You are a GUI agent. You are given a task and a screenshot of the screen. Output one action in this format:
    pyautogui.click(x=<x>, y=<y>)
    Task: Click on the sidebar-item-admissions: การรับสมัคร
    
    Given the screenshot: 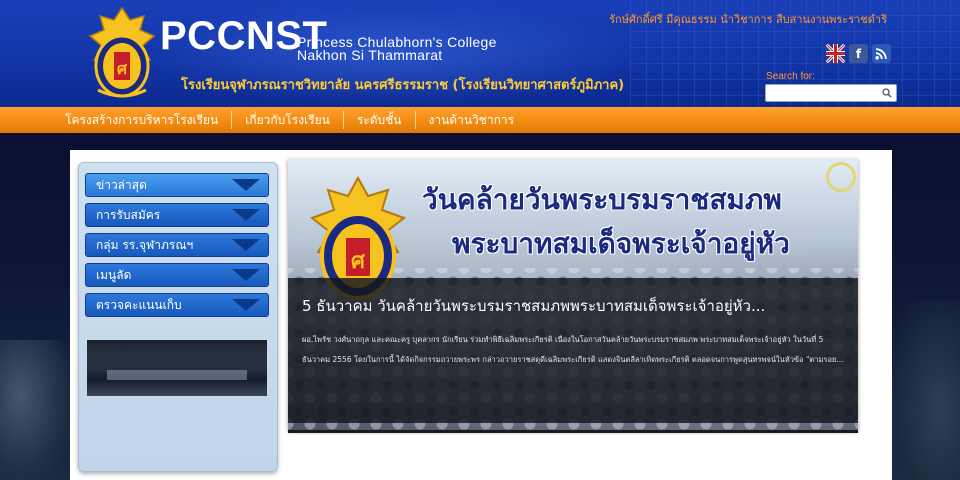 What is the action you would take?
    pyautogui.click(x=177, y=215)
    